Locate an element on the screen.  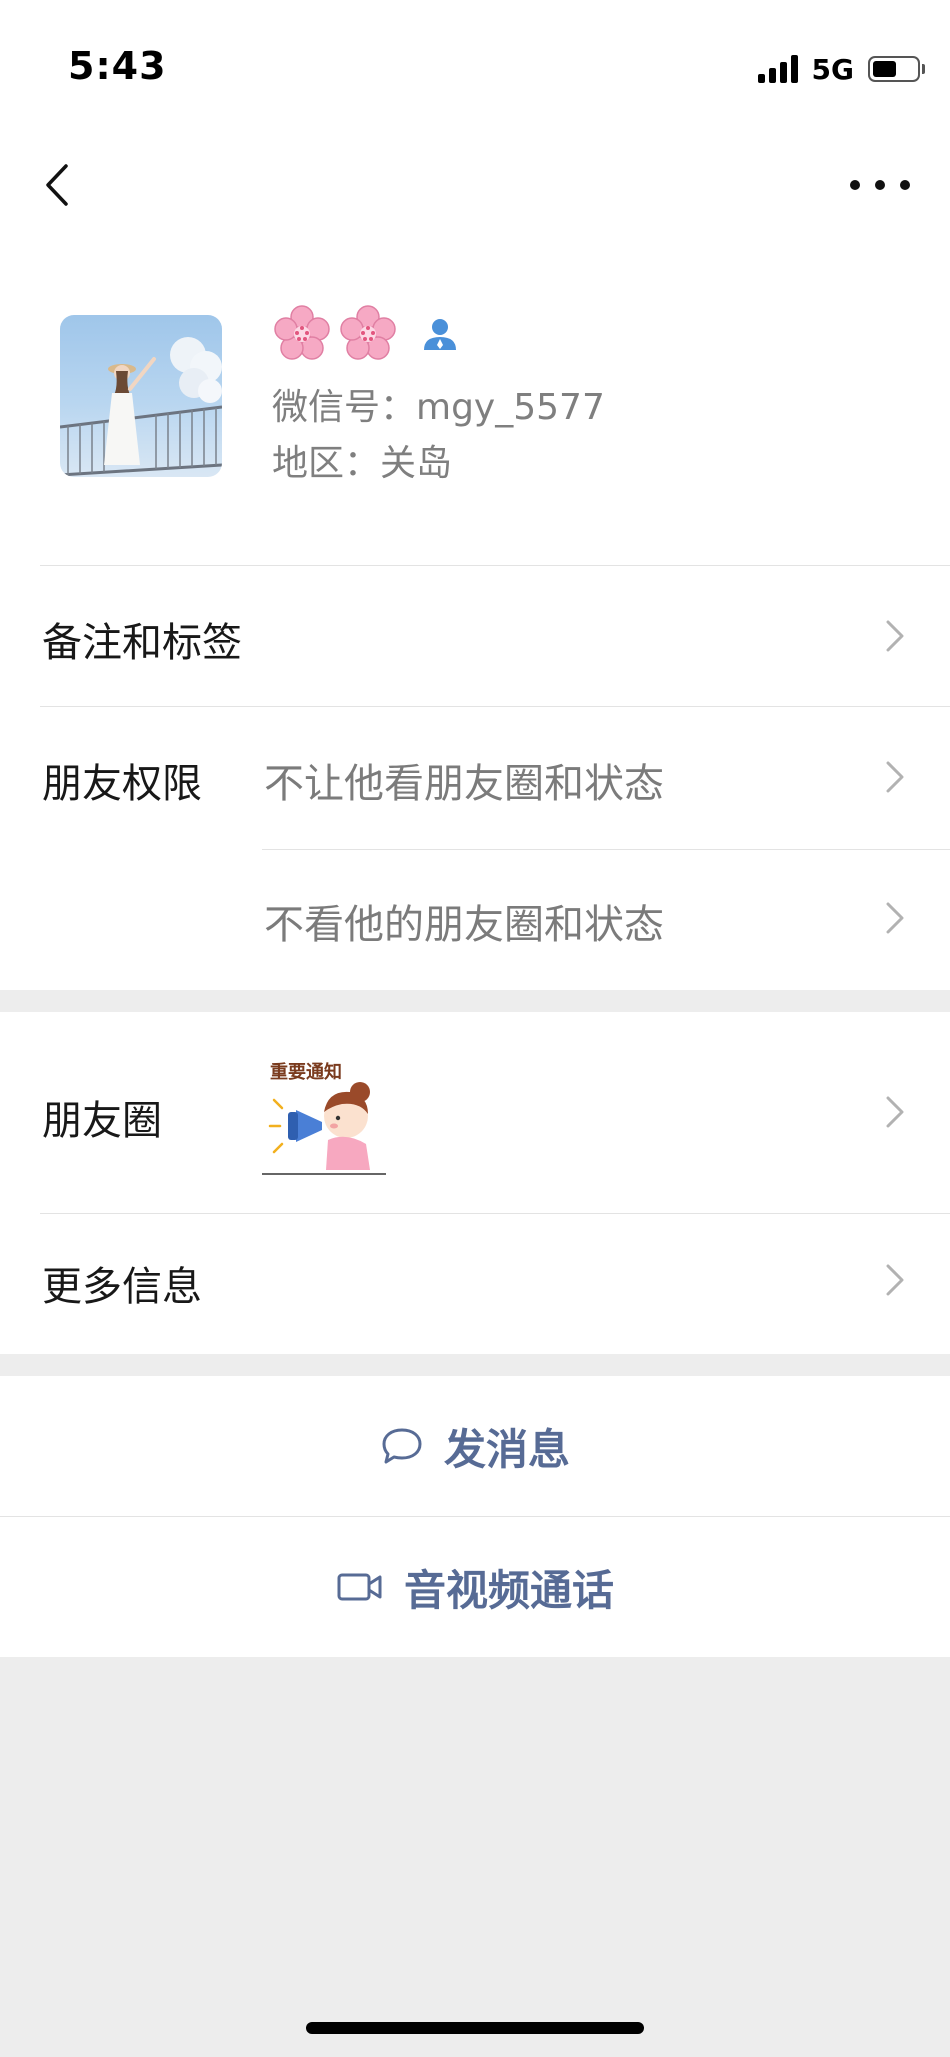
battery-level is located at coordinates (884, 69).